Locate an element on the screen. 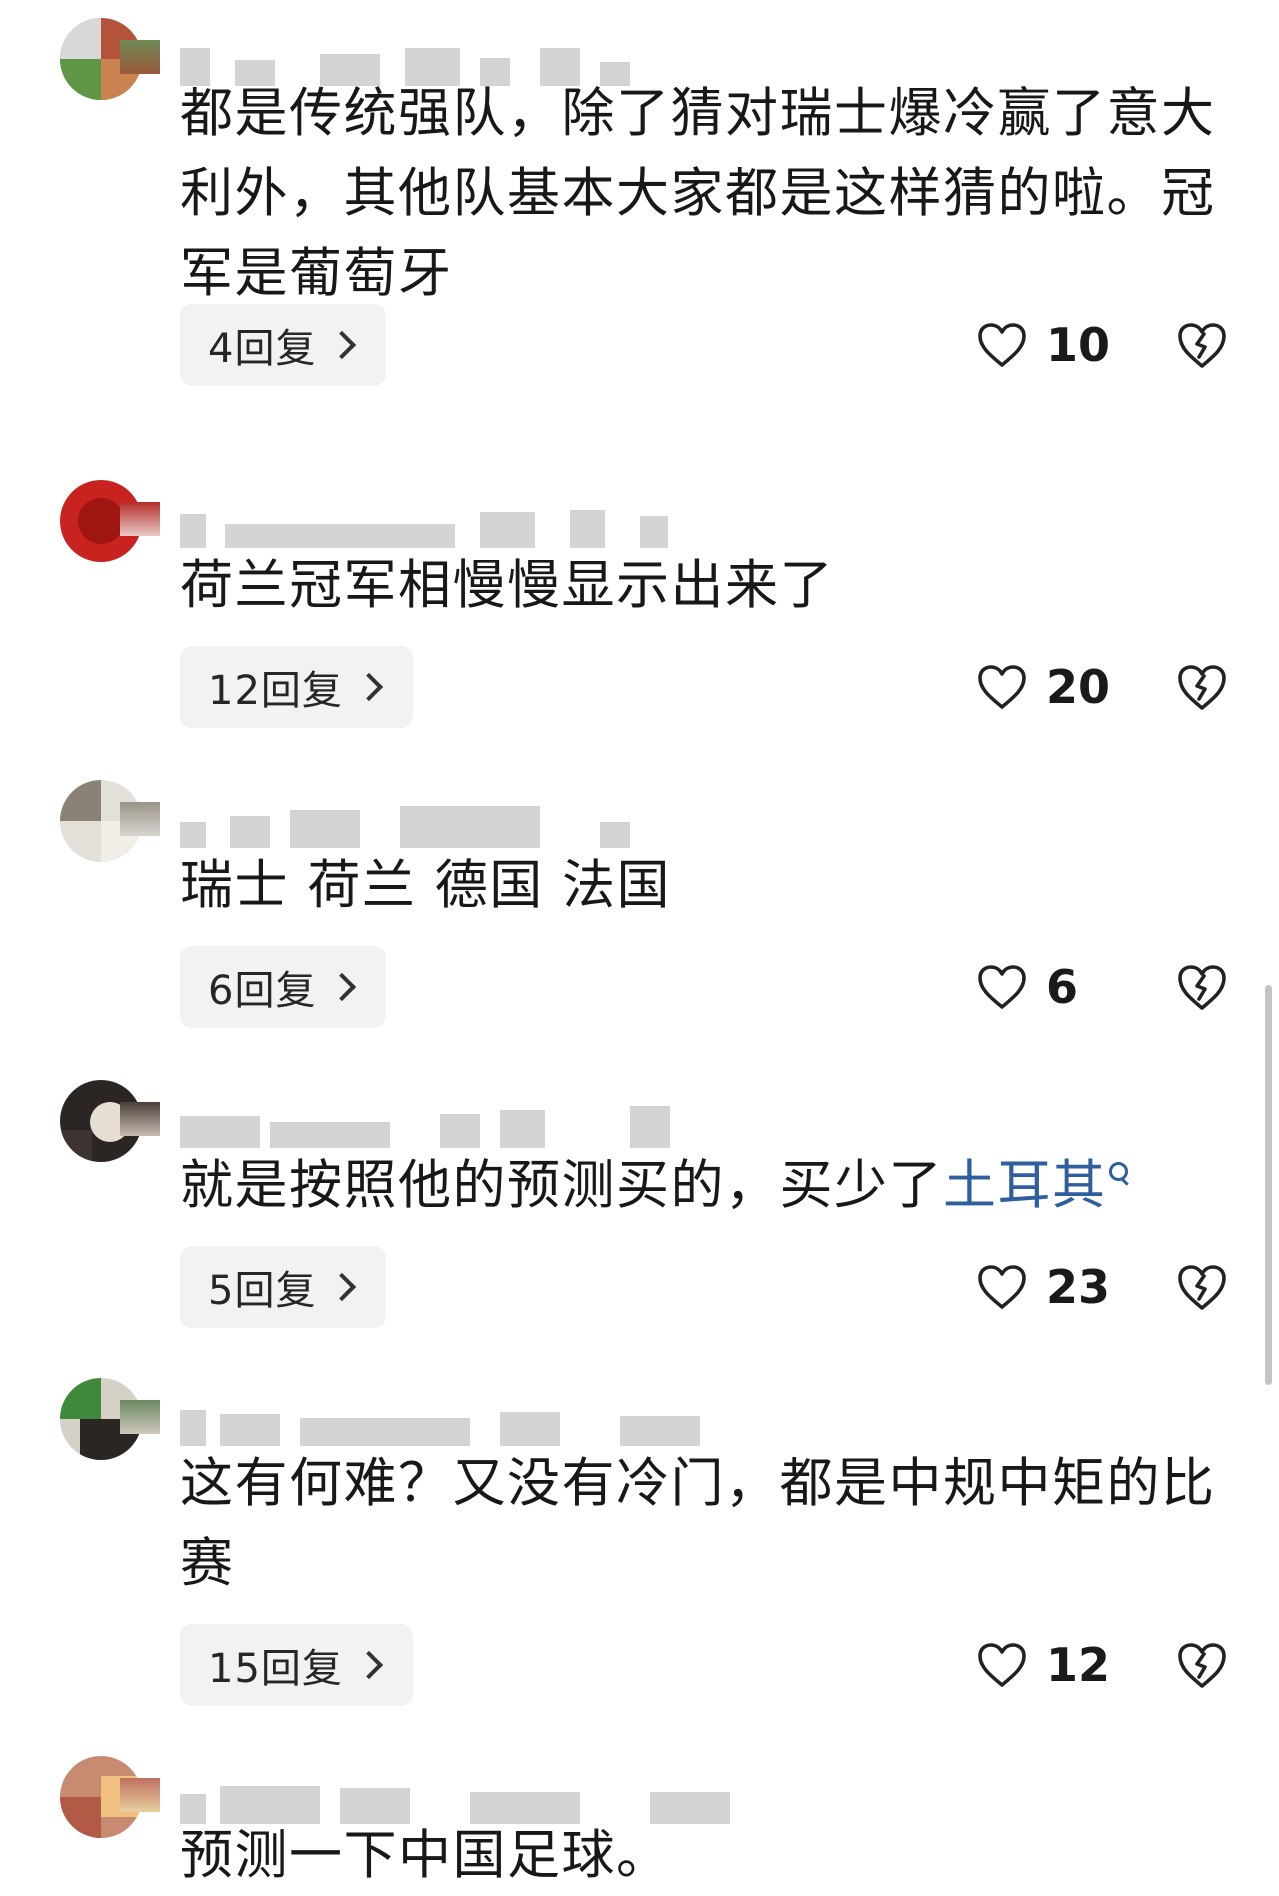  like-count: 10 is located at coordinates (1078, 345).